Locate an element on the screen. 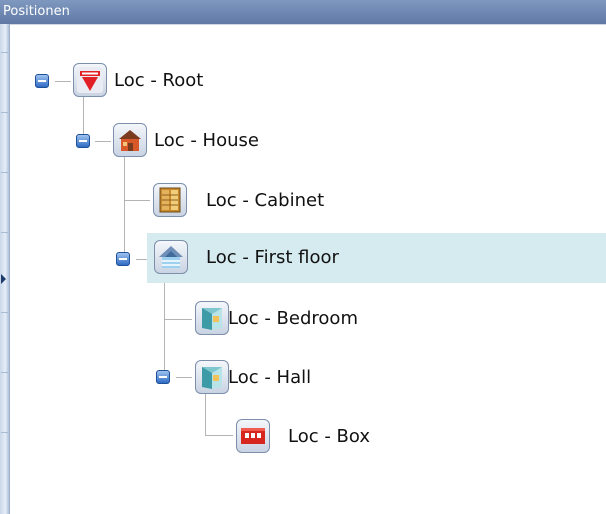  left-splitter is located at coordinates (5, 269).